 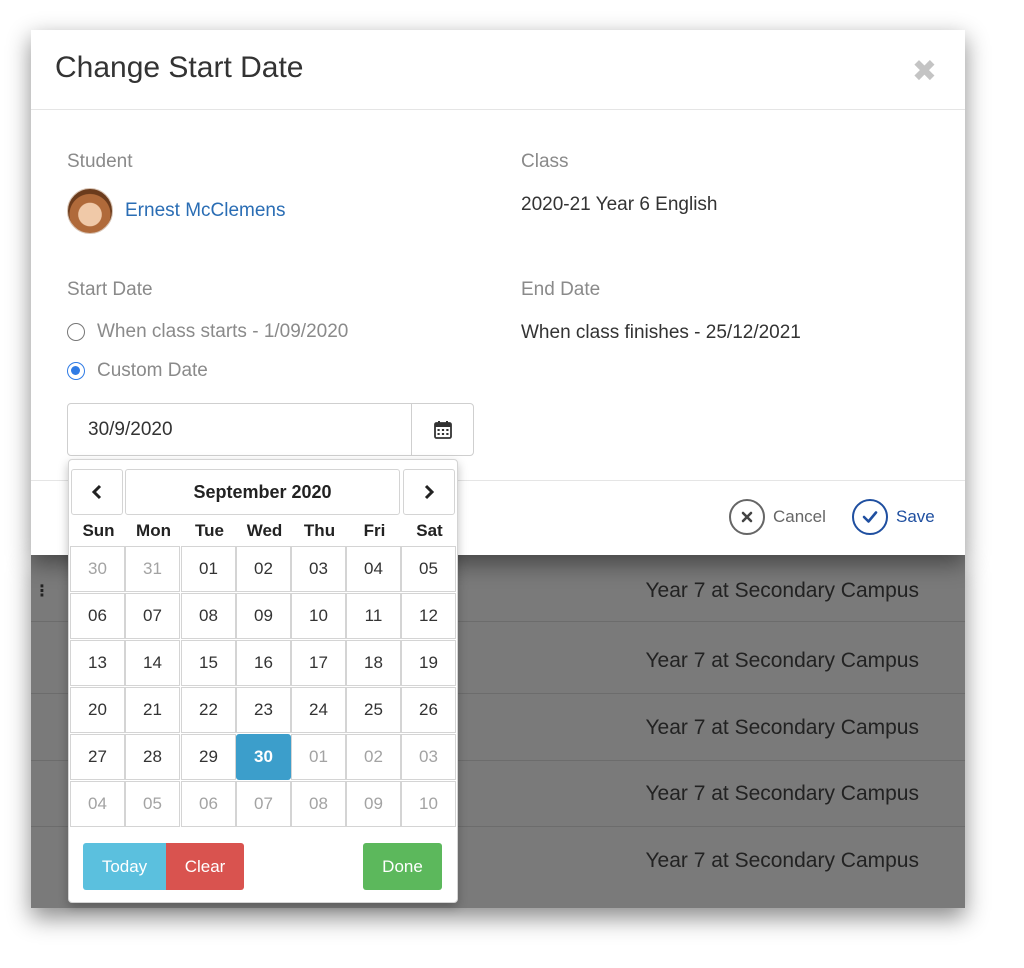 What do you see at coordinates (263, 663) in the screenshot?
I see `calendar-day: 16` at bounding box center [263, 663].